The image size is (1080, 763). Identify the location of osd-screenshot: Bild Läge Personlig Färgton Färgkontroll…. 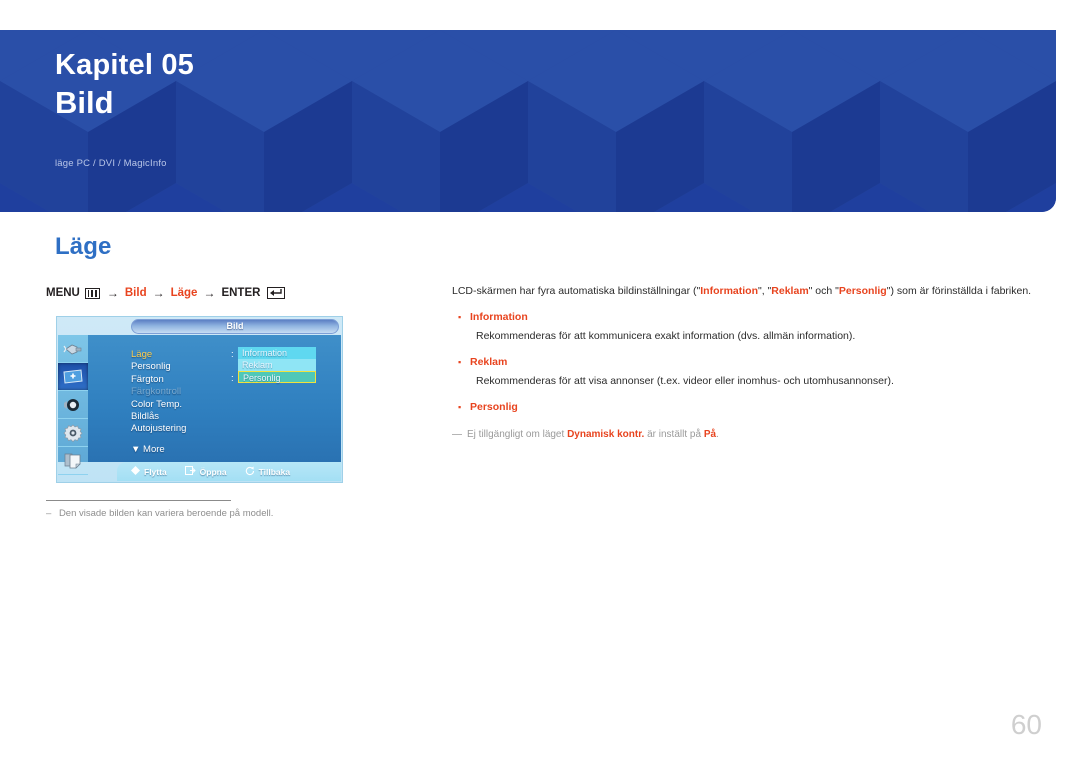
(199, 399).